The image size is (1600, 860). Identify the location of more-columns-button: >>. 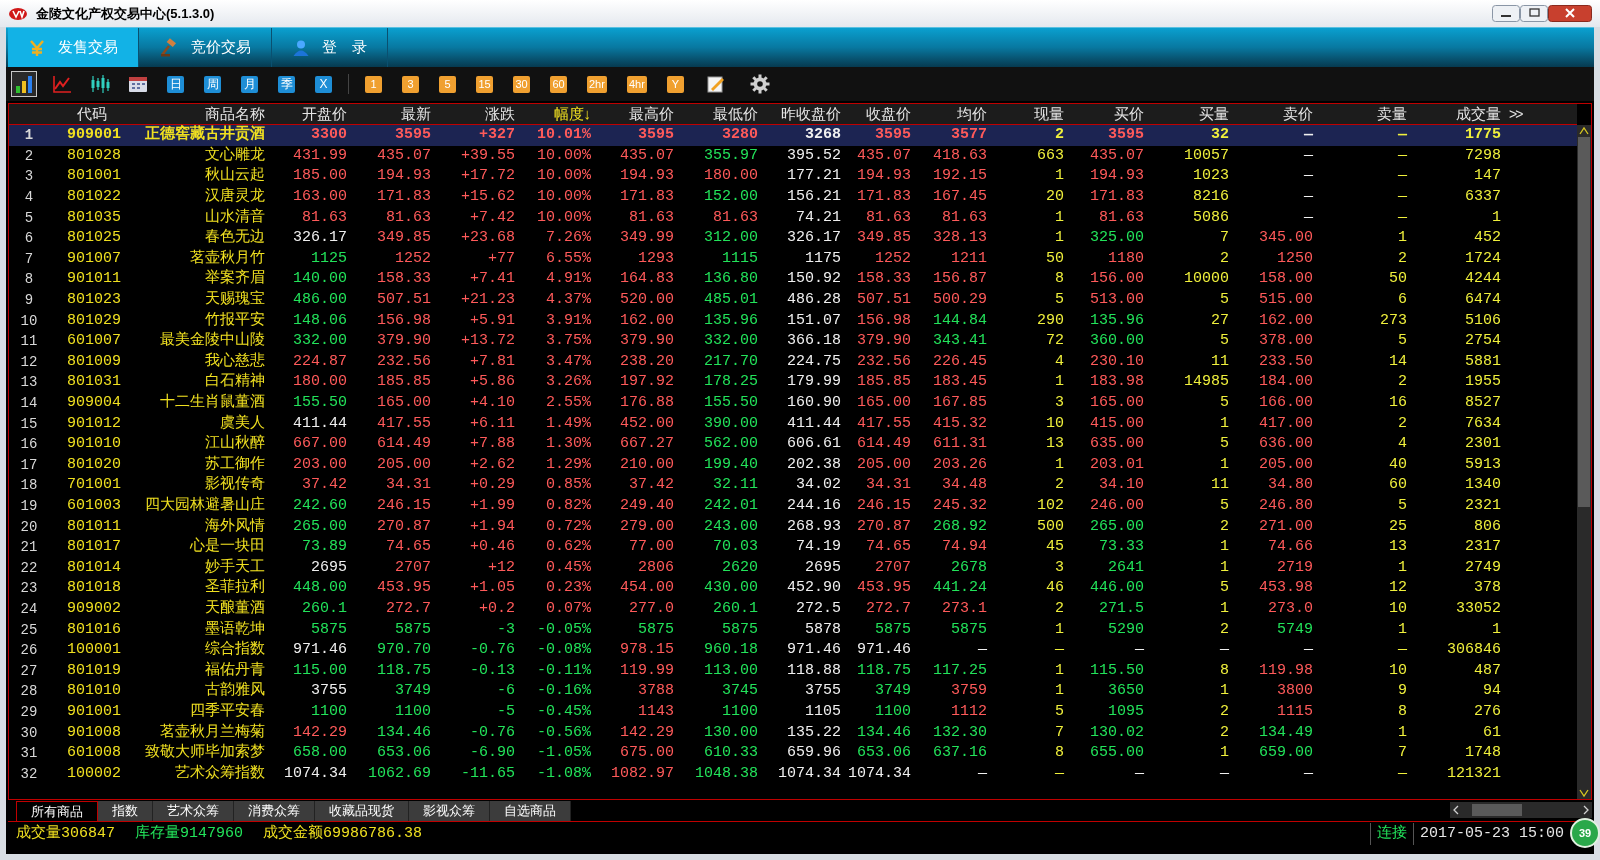
(1515, 114).